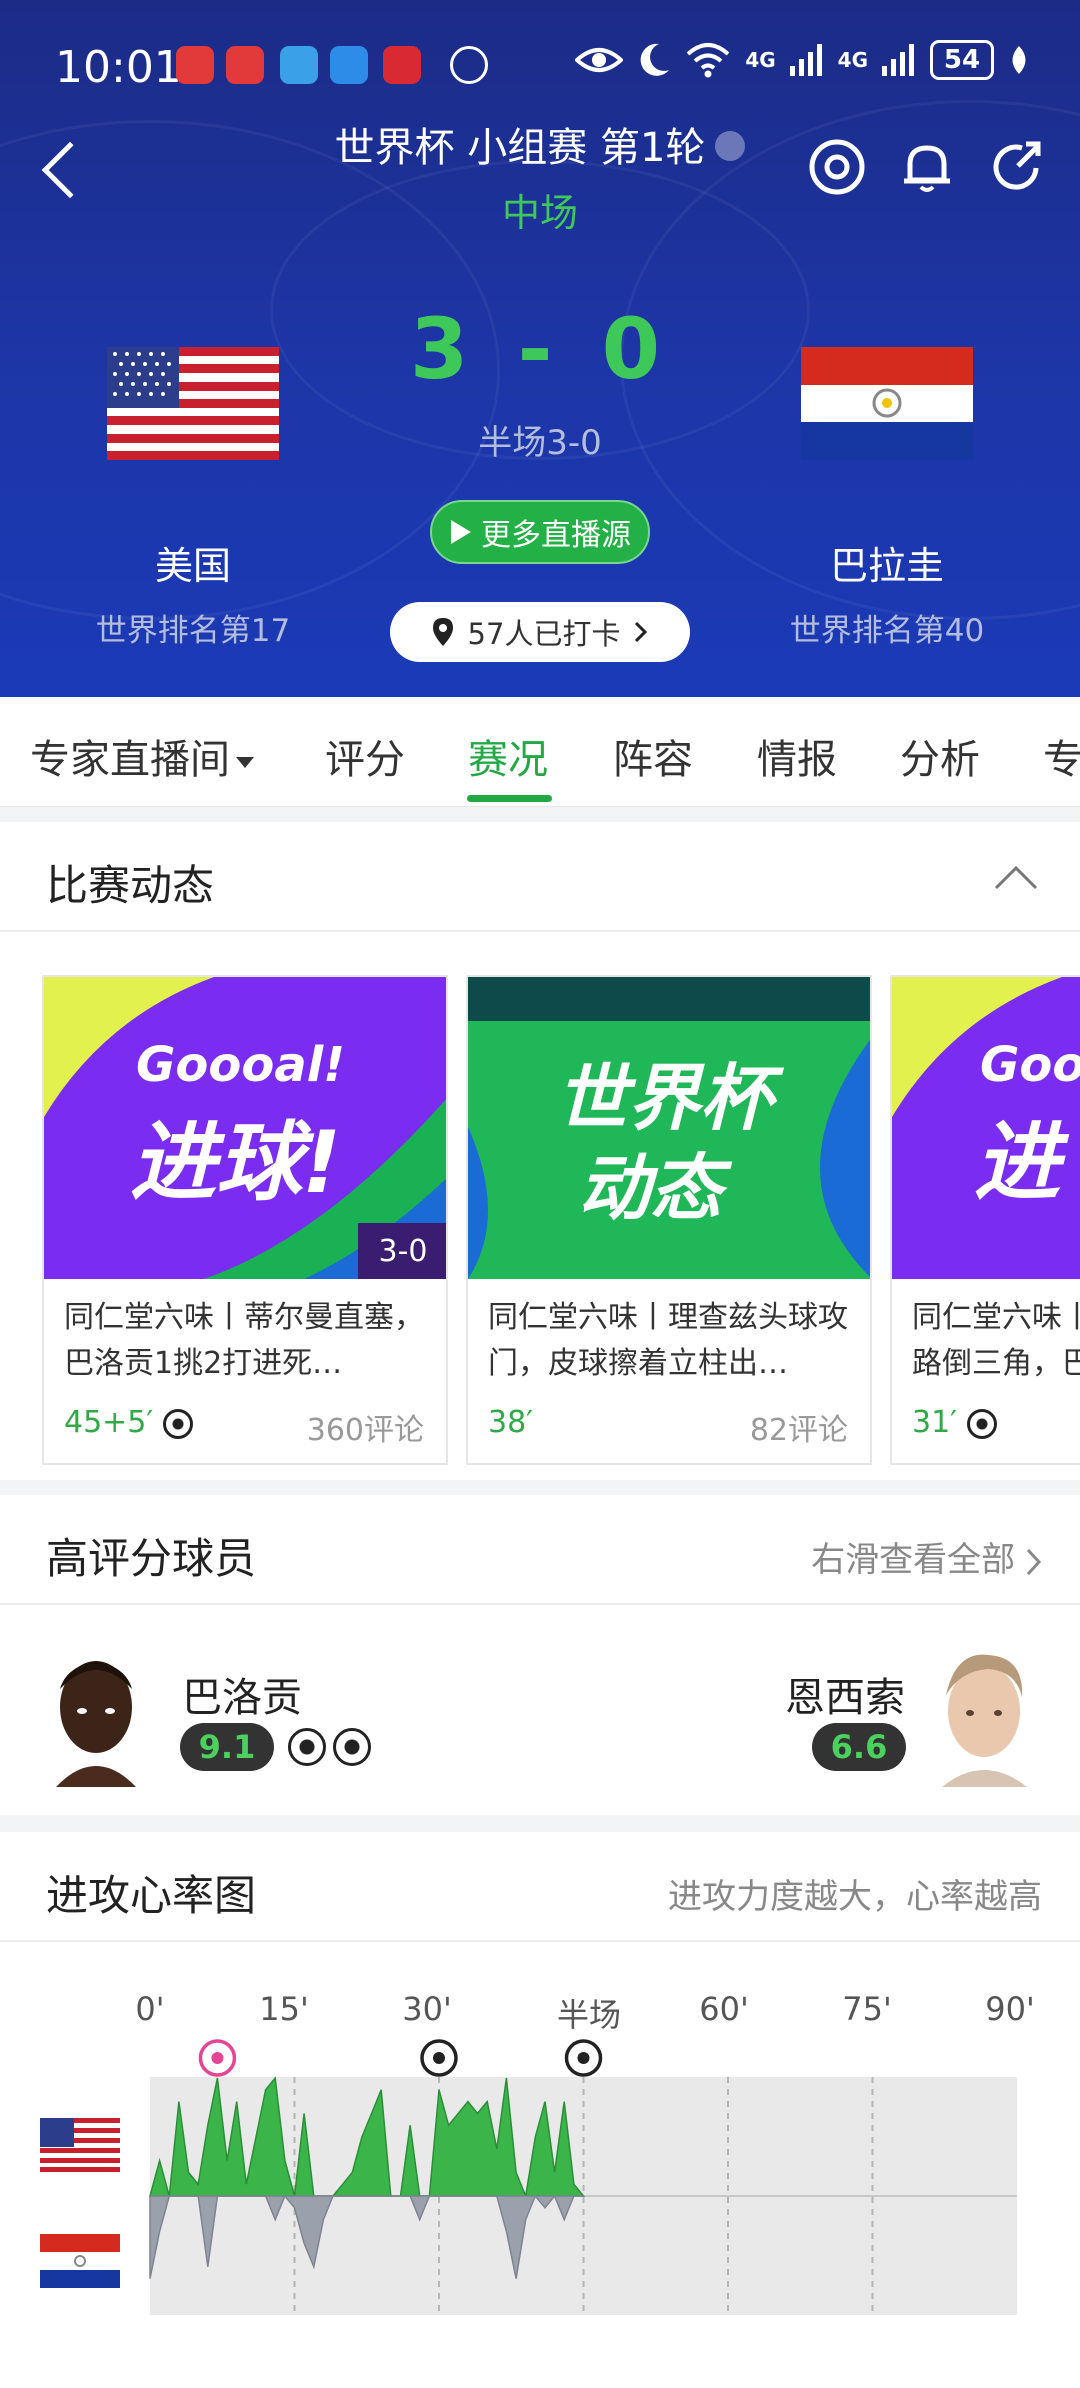  I want to click on competition-title-text: 世界杯 小组赛 第1轮, so click(520, 148).